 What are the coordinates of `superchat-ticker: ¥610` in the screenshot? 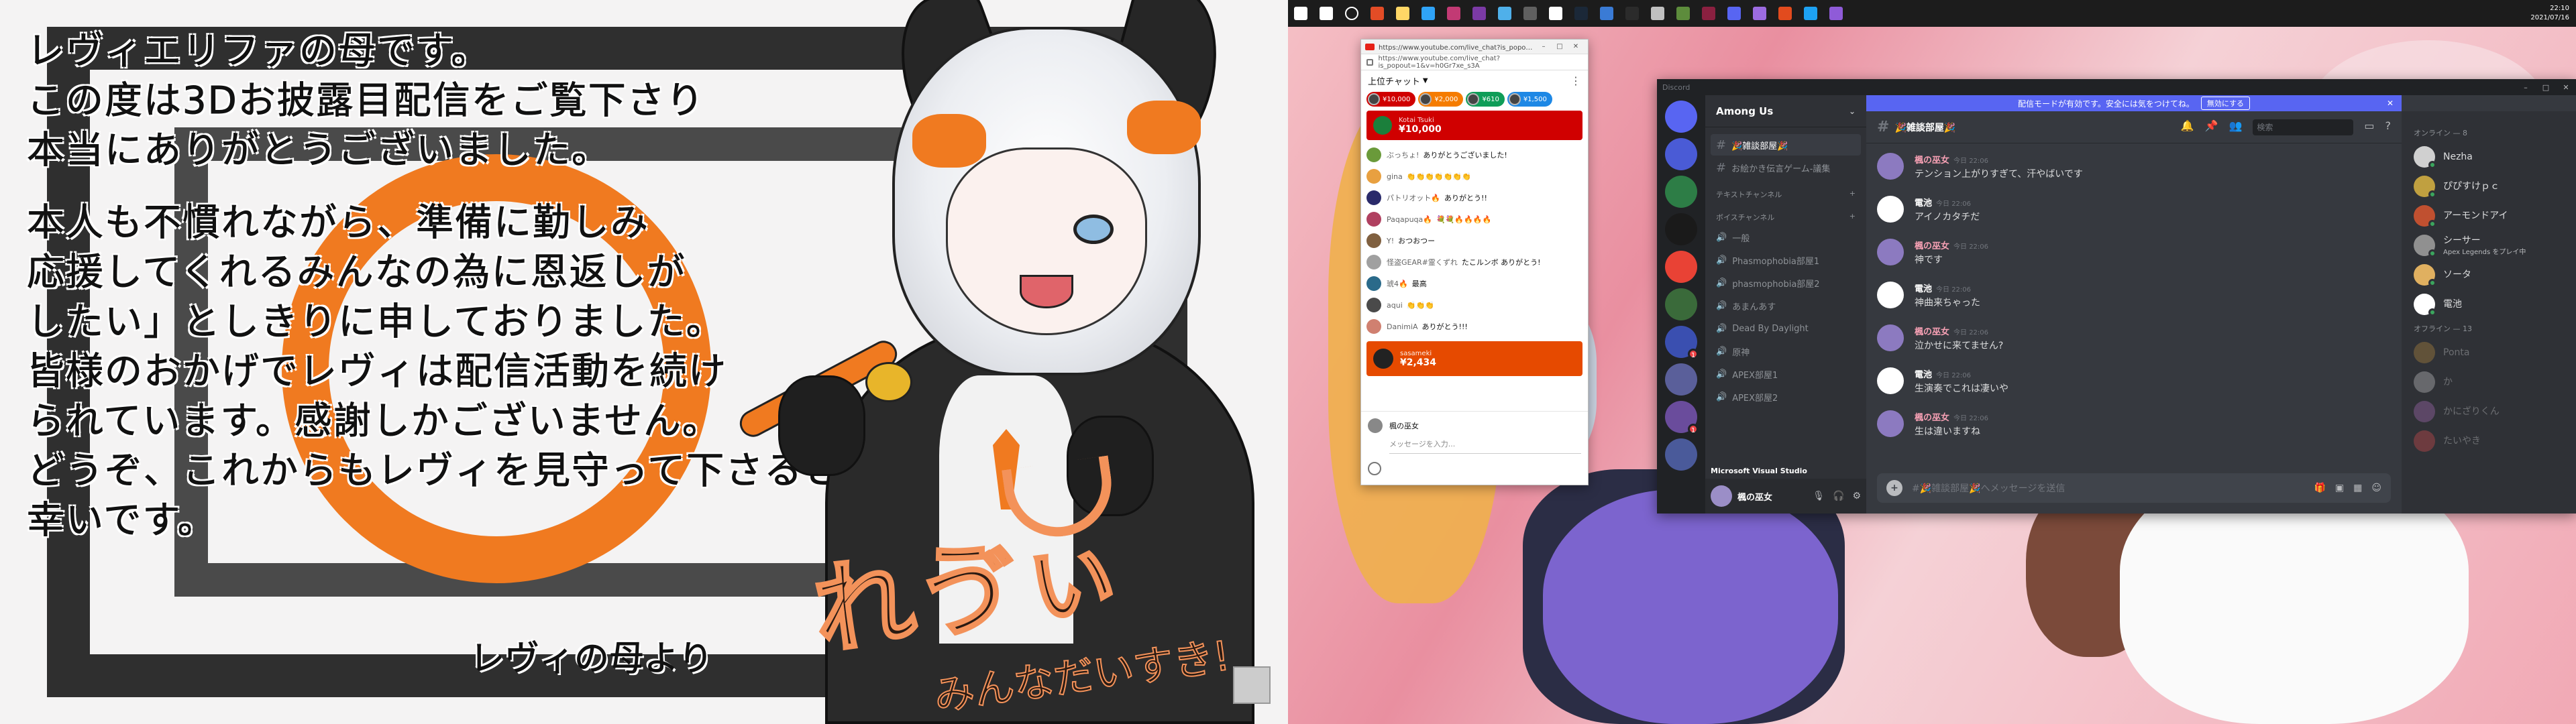 It's located at (1485, 99).